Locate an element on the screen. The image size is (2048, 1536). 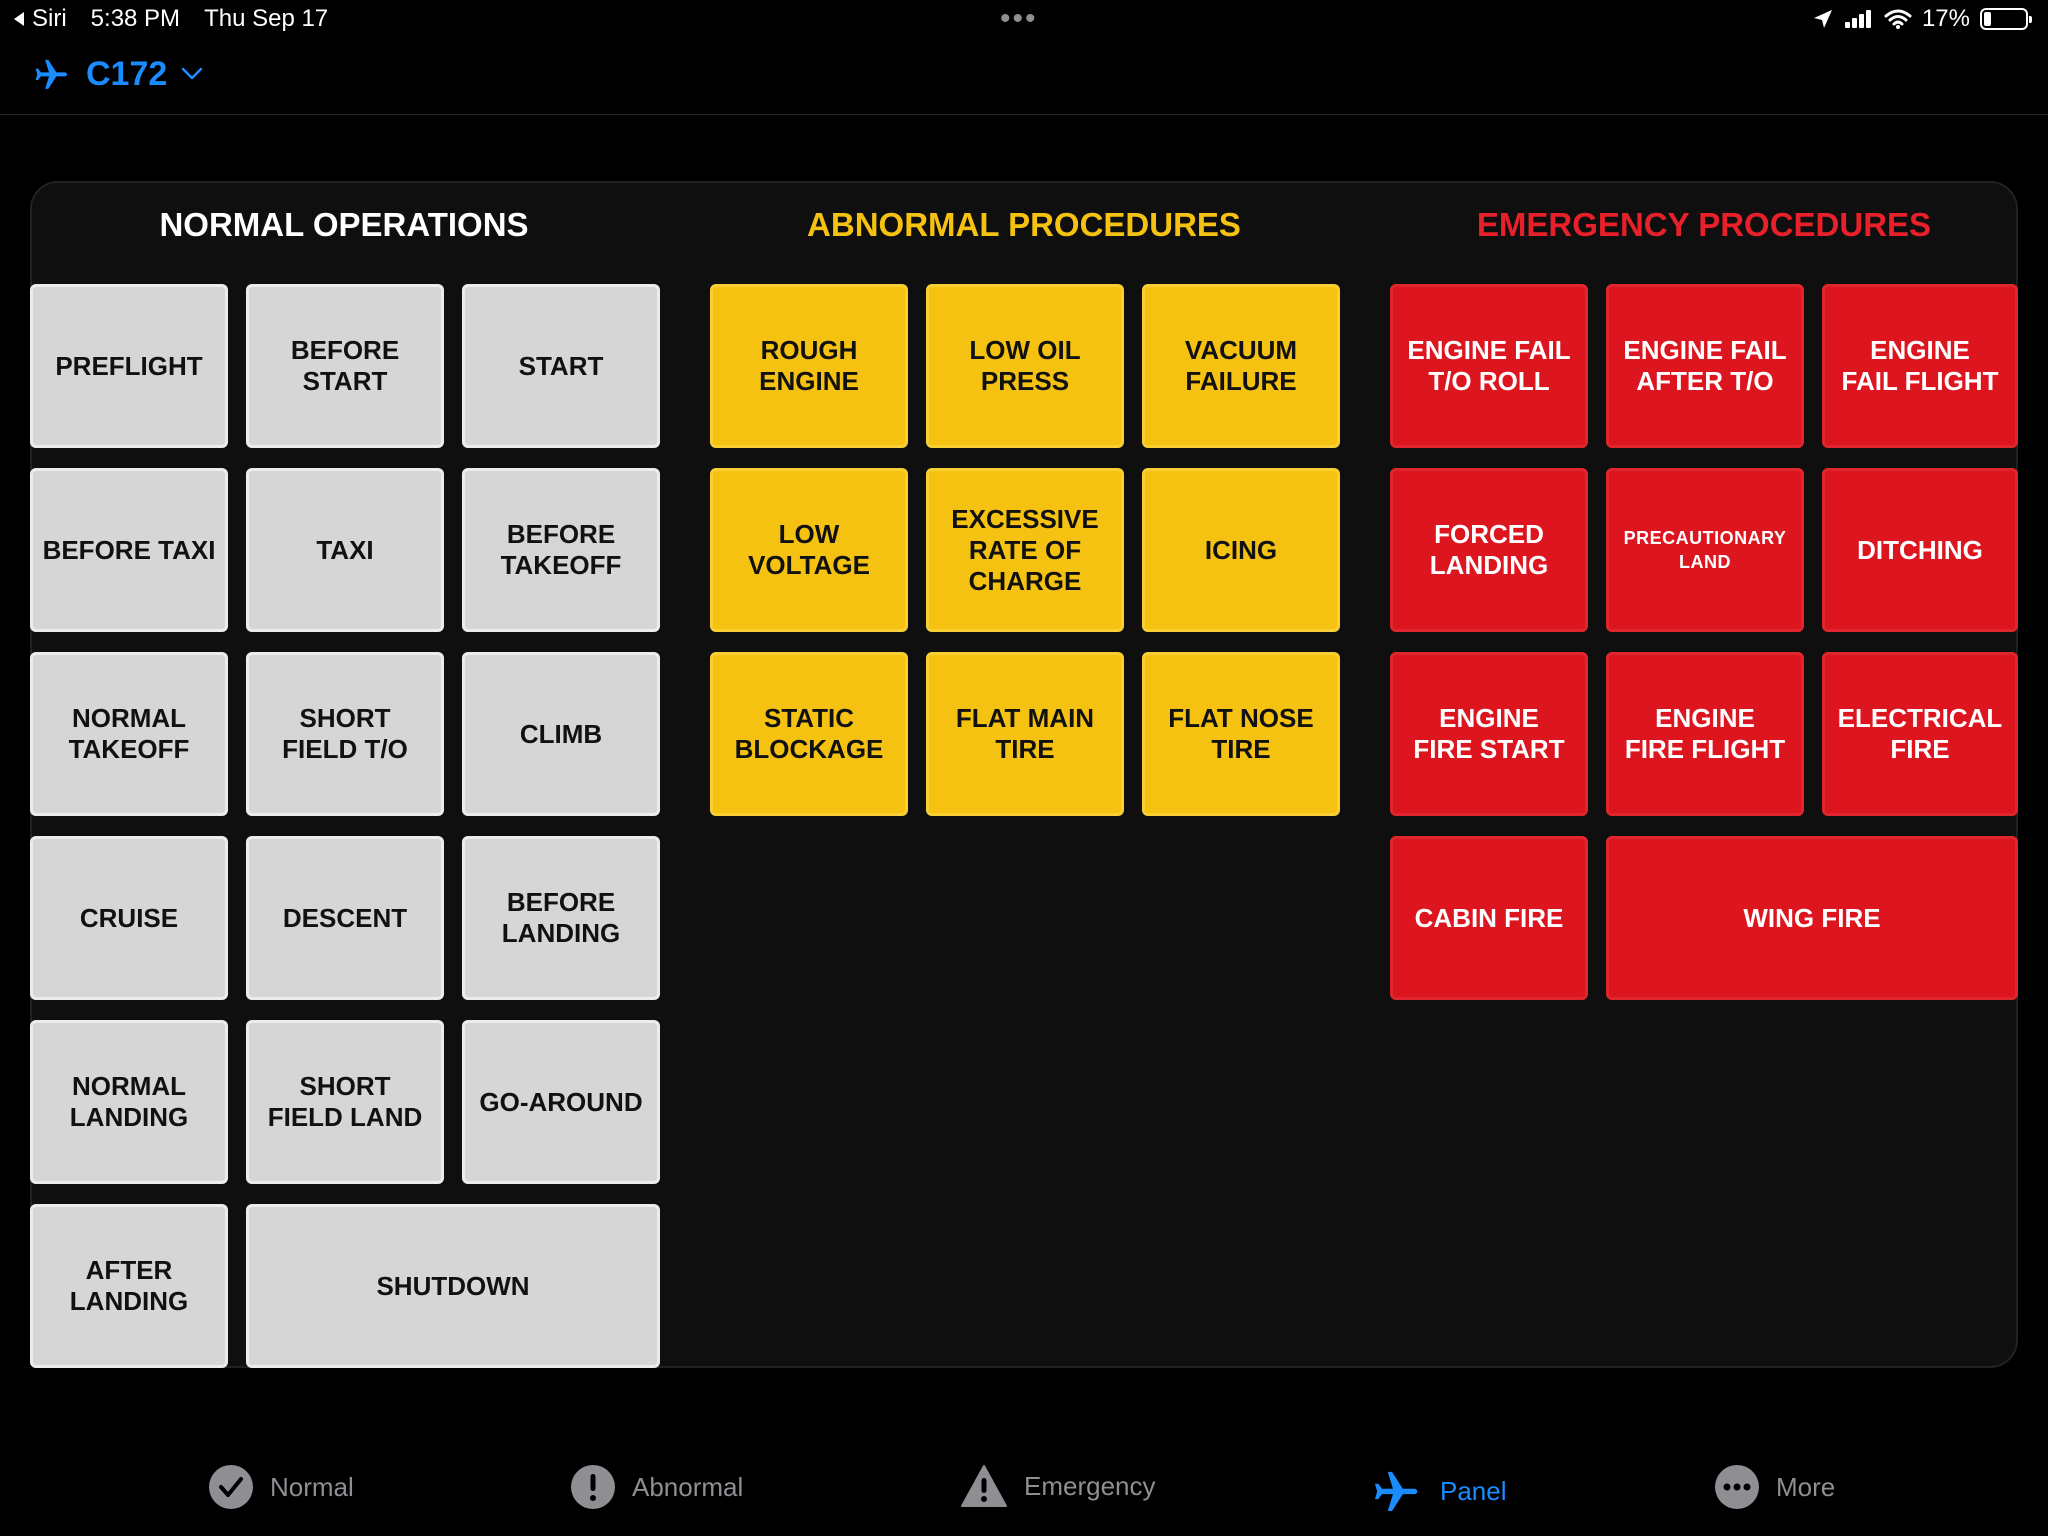
tab-bar: Normal Abnormal Emergency Panel More is located at coordinates (1024, 1488).